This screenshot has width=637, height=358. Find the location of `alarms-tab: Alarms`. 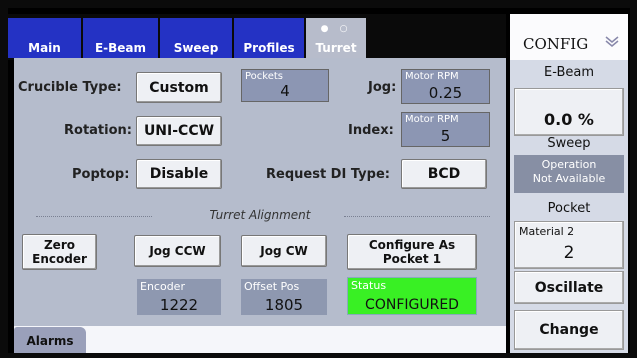

alarms-tab: Alarms is located at coordinates (50, 340).